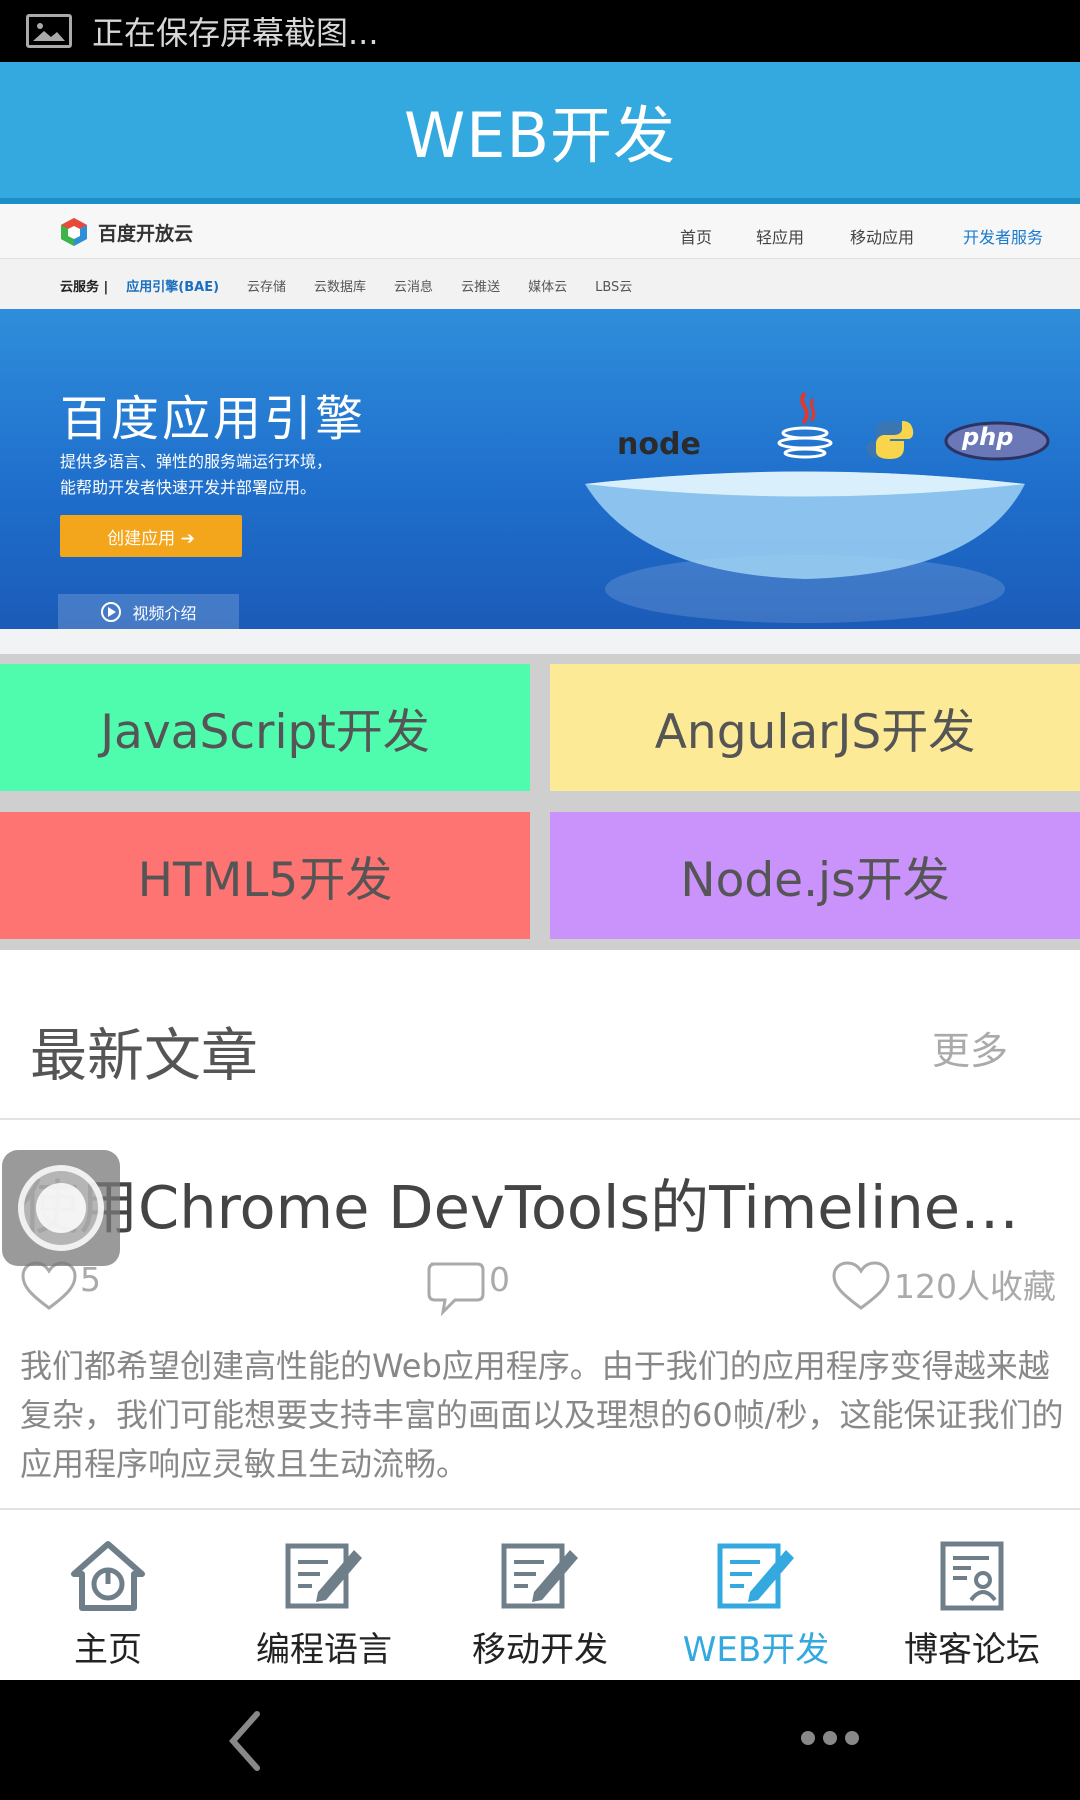 The width and height of the screenshot is (1080, 1800). I want to click on tab-mobile-dev: 移动开发, so click(540, 1596).